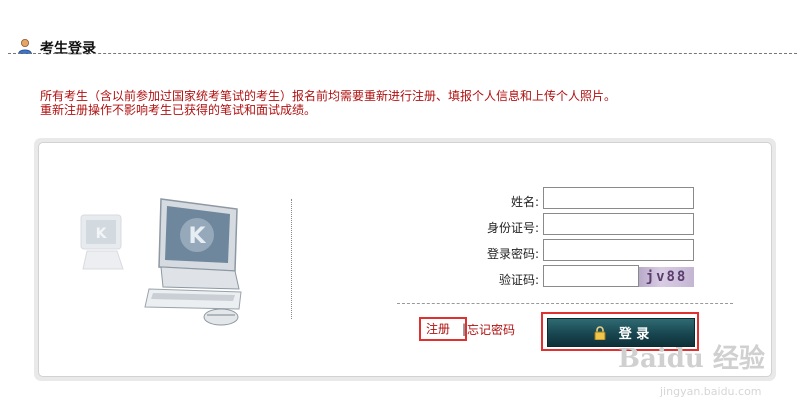 The height and width of the screenshot is (410, 803). What do you see at coordinates (291, 259) in the screenshot?
I see `vertical-divider` at bounding box center [291, 259].